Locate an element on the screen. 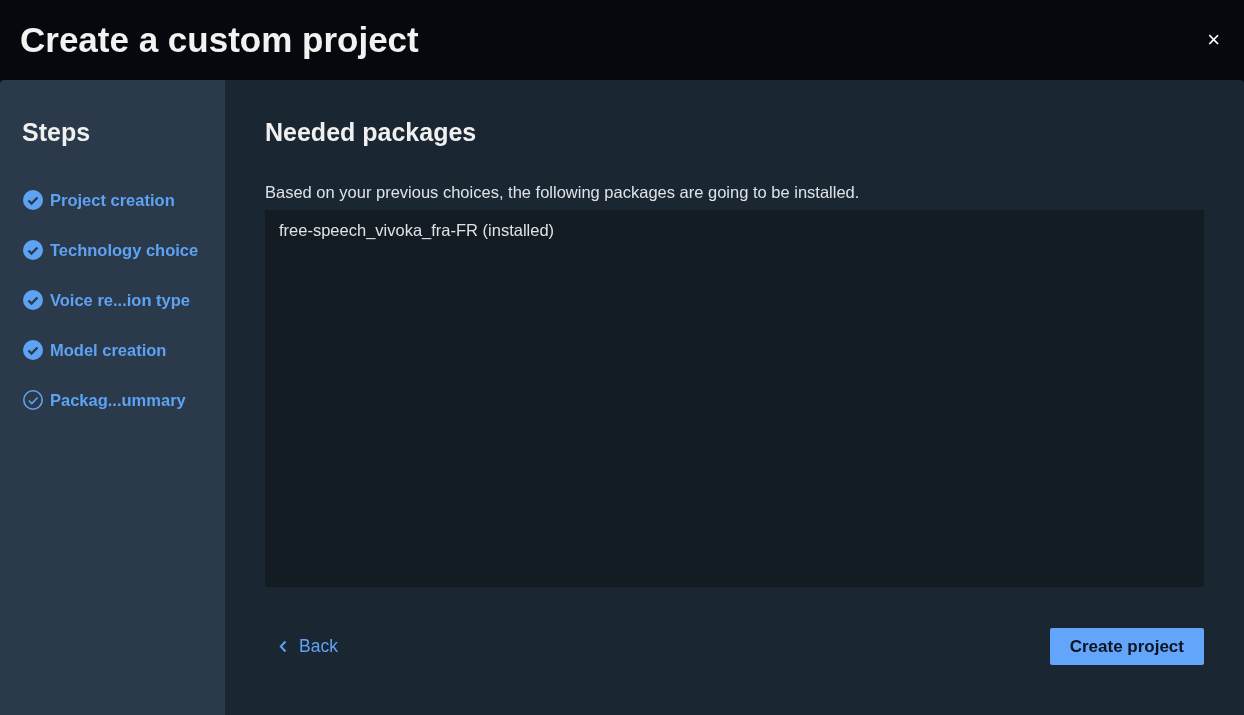  create-project-button: Create project is located at coordinates (1126, 646).